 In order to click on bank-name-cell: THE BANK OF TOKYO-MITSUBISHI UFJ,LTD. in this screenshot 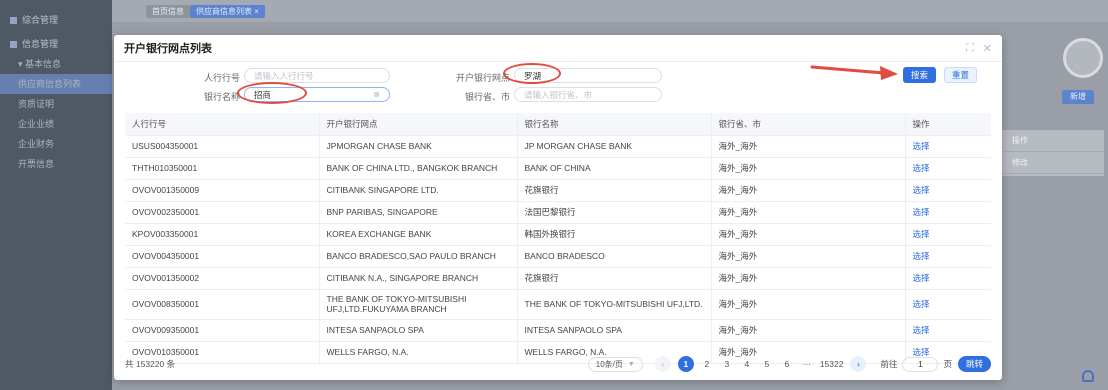, I will do `click(614, 304)`.